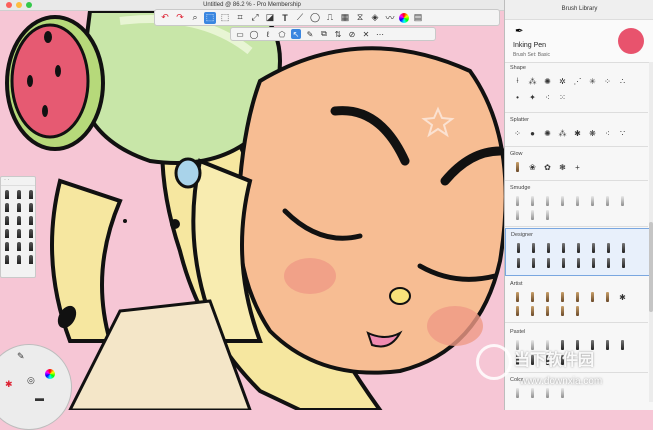 Image resolution: width=653 pixels, height=430 pixels. I want to click on lasso-icon: ℓ, so click(268, 34).